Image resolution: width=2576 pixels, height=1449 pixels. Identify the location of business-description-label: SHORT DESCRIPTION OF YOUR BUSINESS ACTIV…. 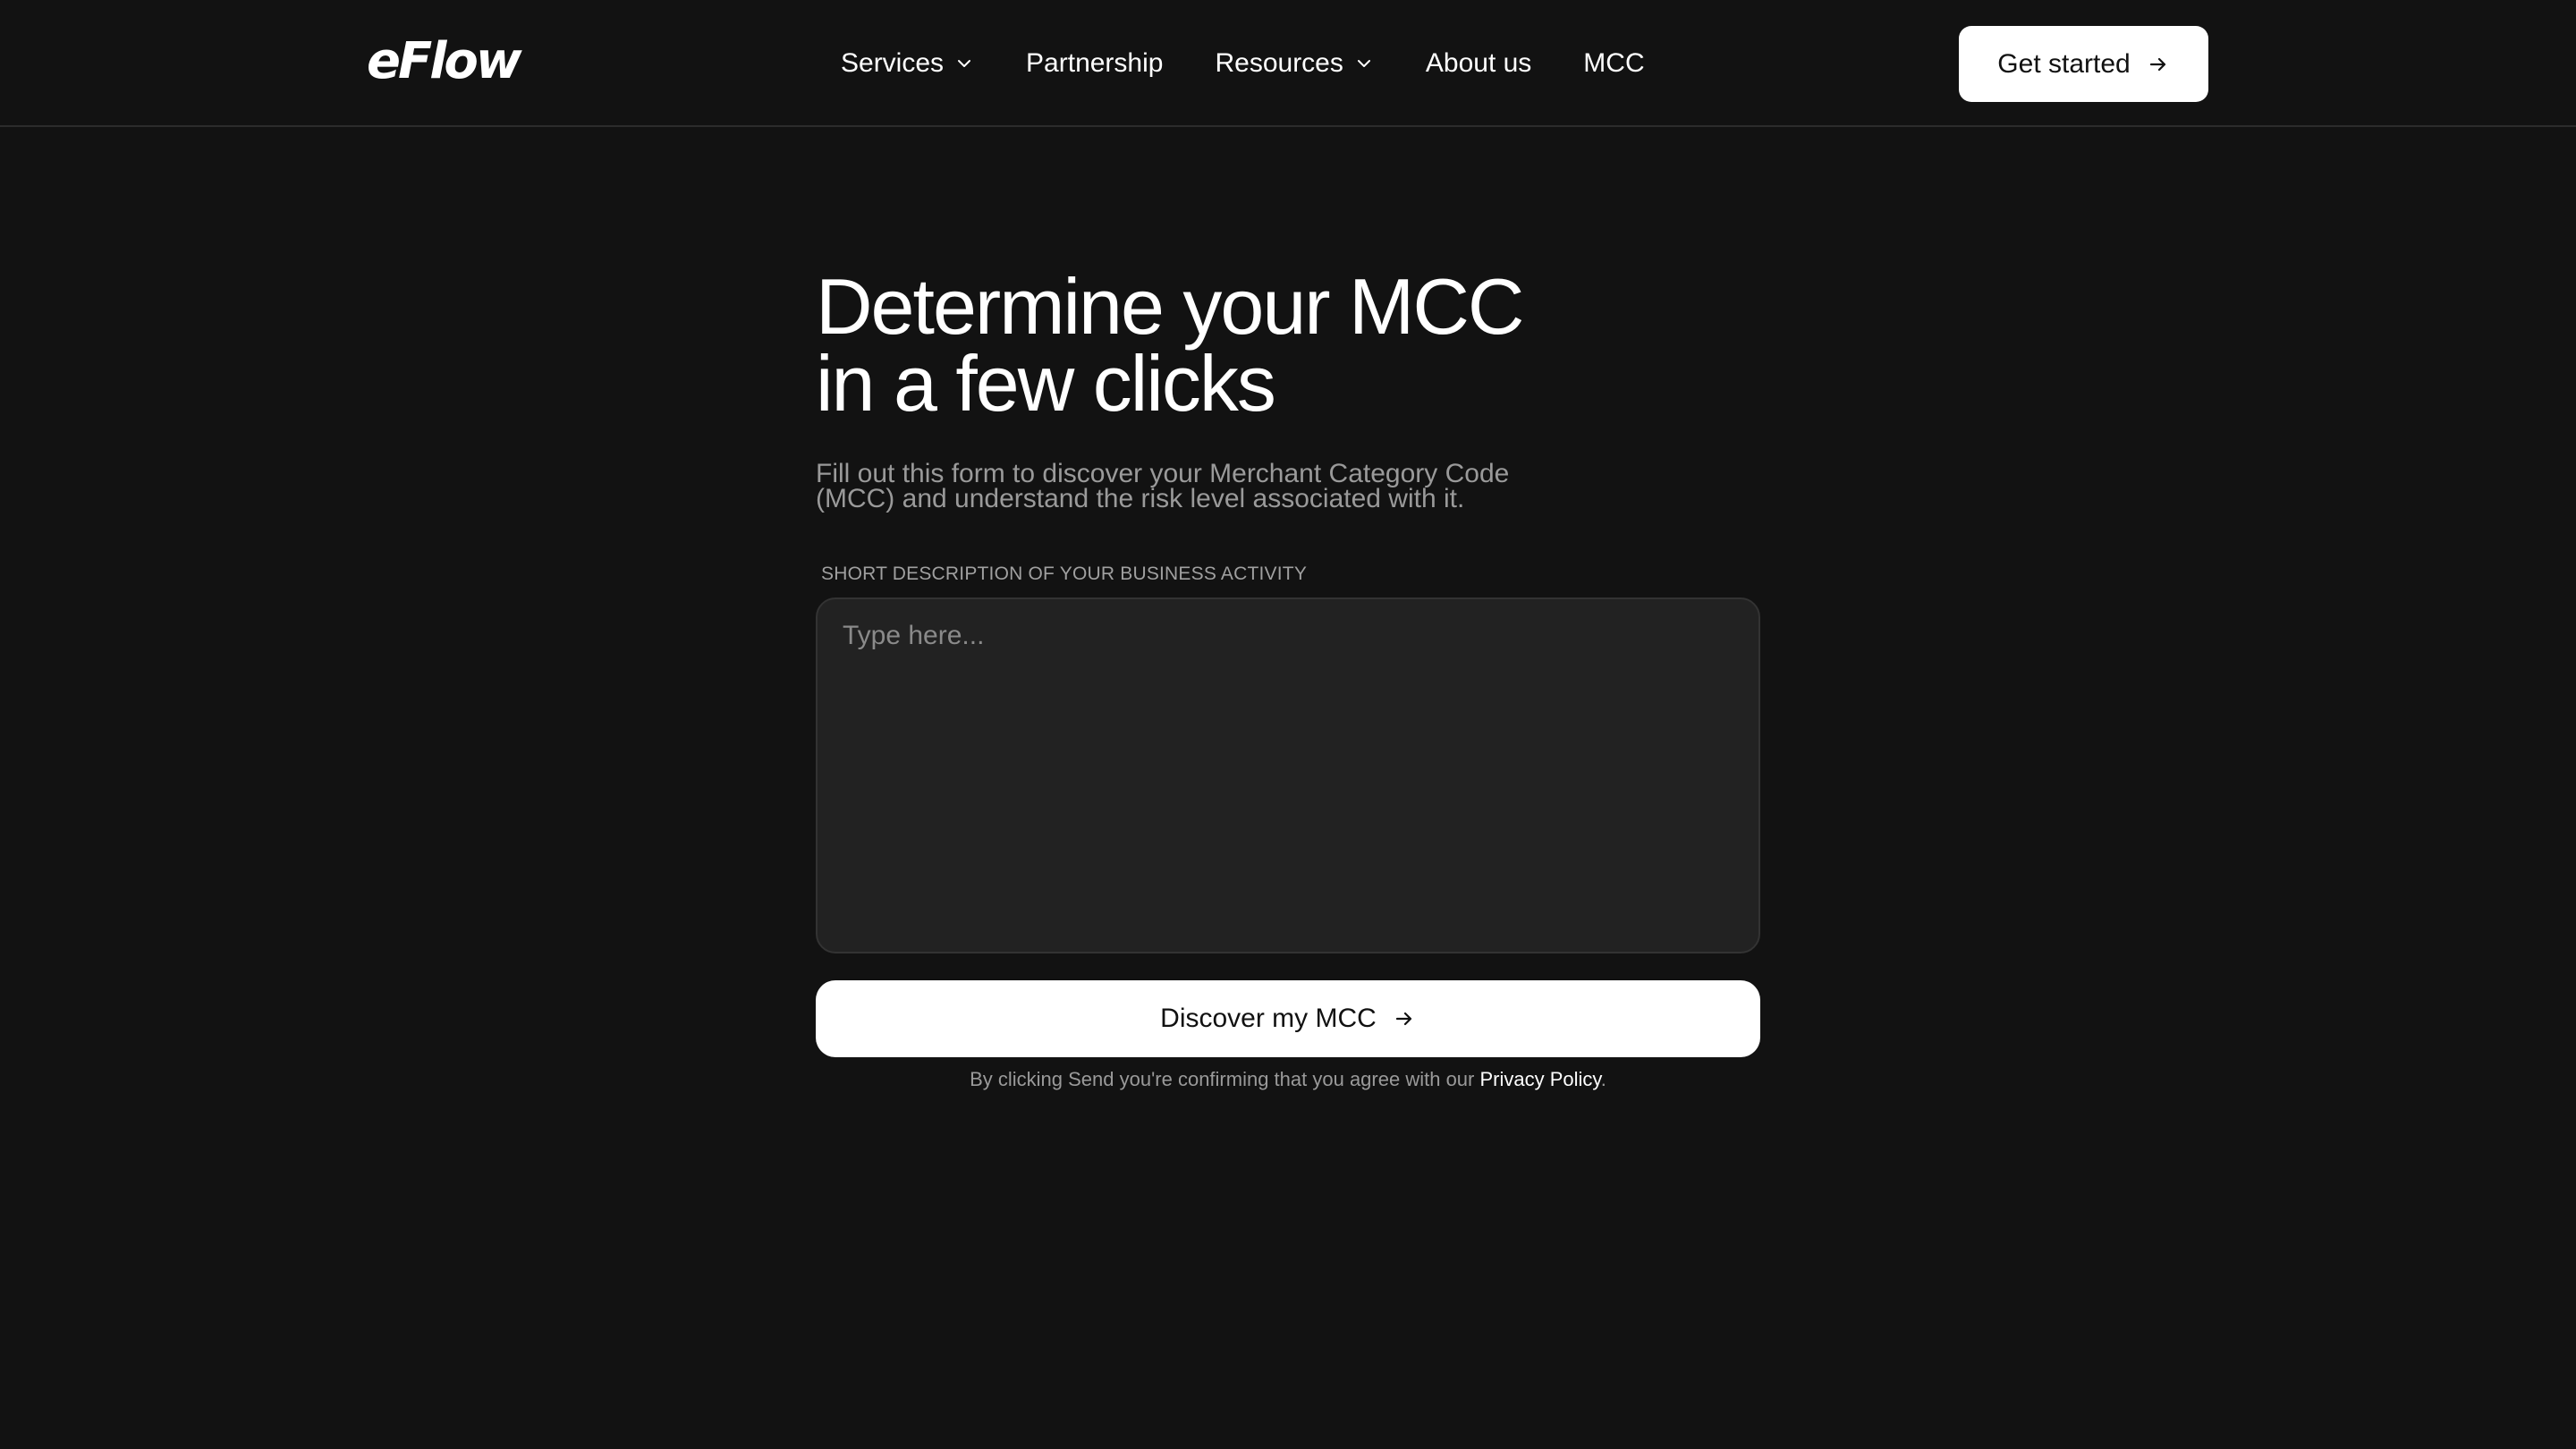
(1064, 574).